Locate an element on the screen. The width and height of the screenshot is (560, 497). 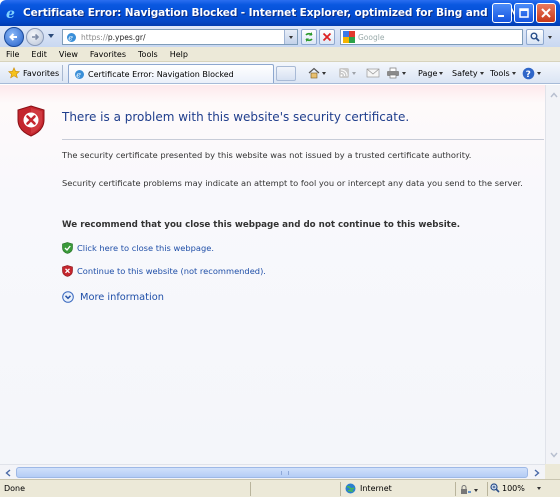
forward-button is located at coordinates (35, 37).